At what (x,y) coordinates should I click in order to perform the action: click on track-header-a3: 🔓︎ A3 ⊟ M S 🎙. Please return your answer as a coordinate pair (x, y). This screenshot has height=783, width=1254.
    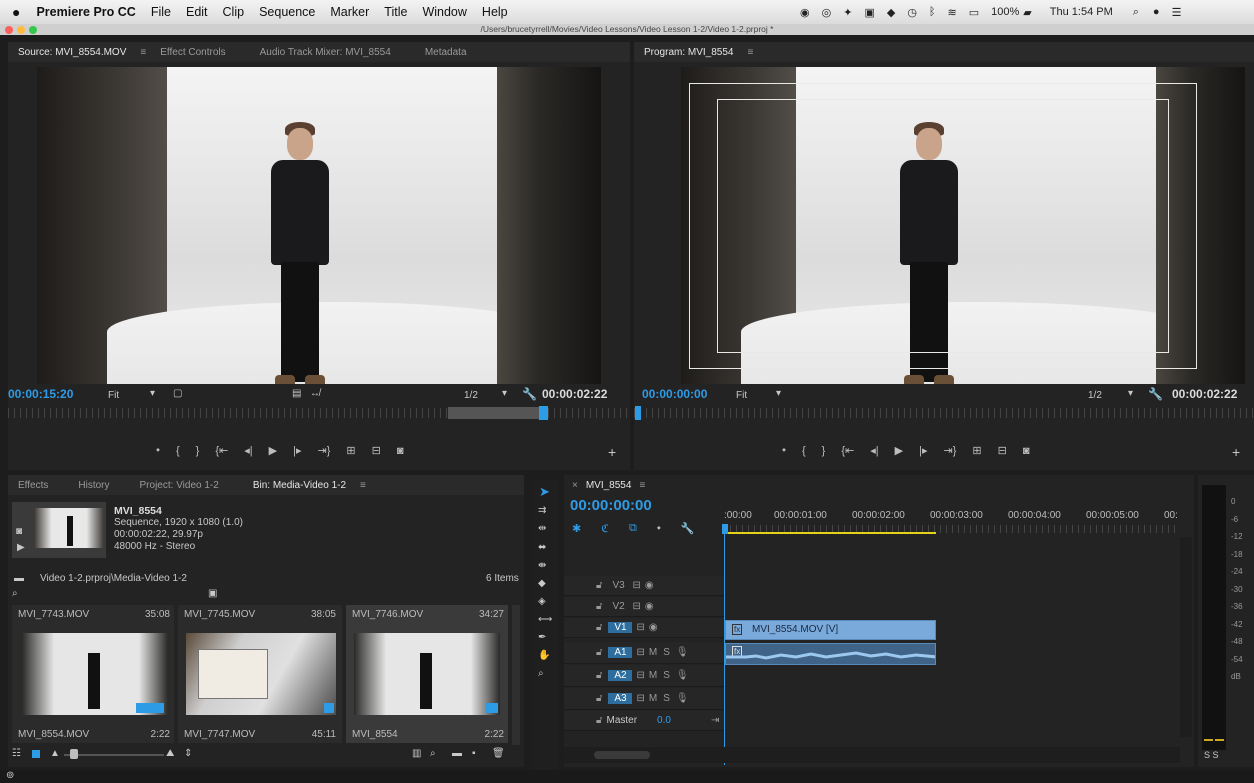
    Looking at the image, I should click on (644, 699).